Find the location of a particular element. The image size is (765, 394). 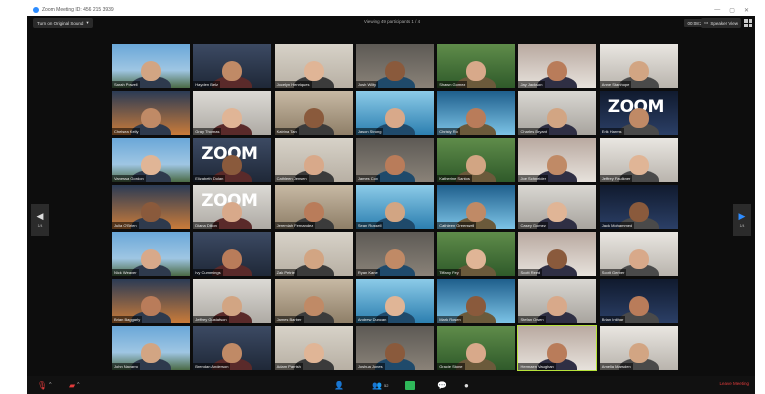

participant-tile: Sean Russell is located at coordinates (394, 207).